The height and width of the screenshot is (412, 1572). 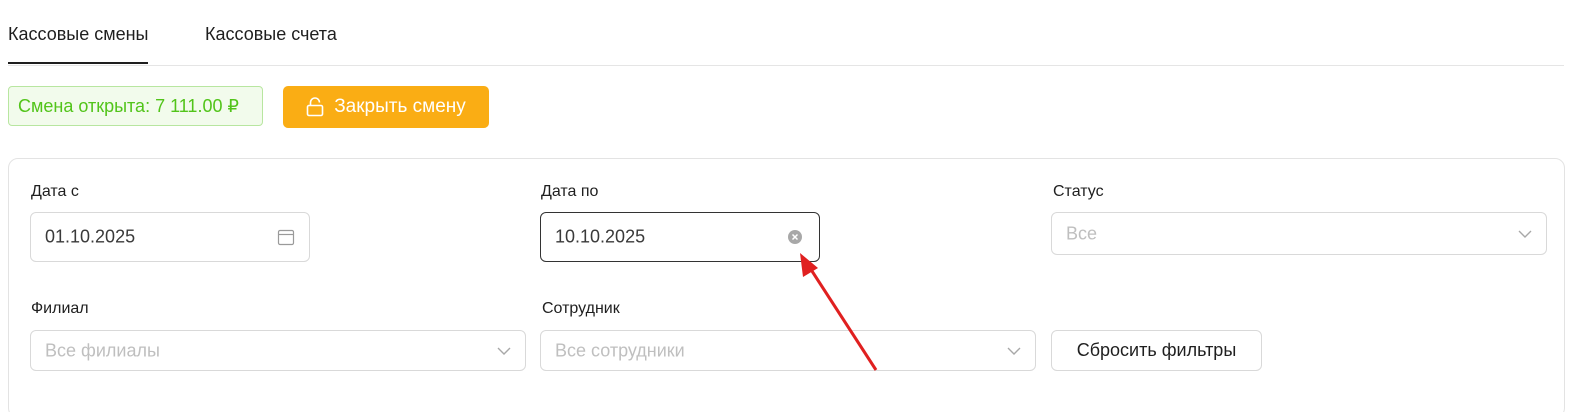 I want to click on date-from-label: Дата с, so click(x=55, y=191).